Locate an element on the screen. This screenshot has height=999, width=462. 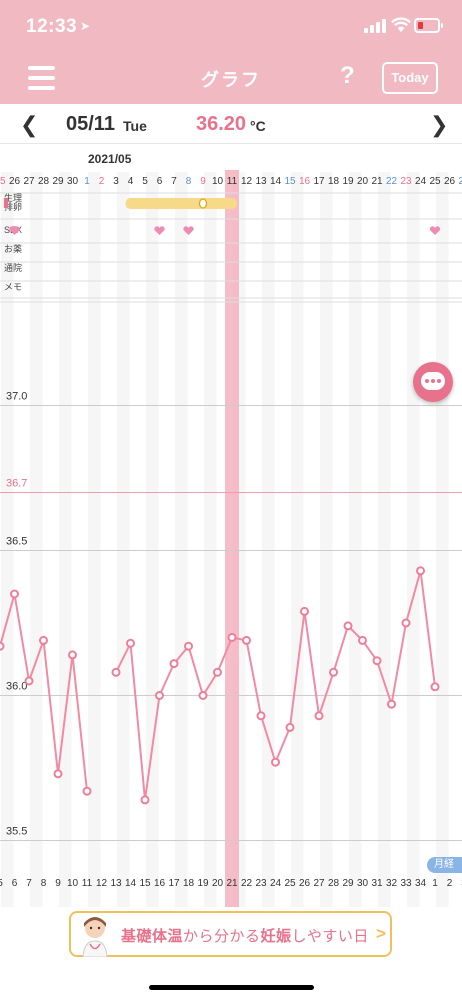
cycle-day-label: 12 is located at coordinates (102, 883).